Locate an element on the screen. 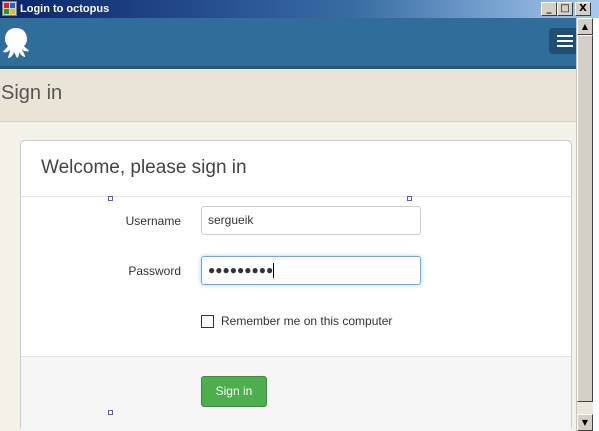 The image size is (599, 431). vertical-scrollbar: ▲ ▼ is located at coordinates (584, 224).